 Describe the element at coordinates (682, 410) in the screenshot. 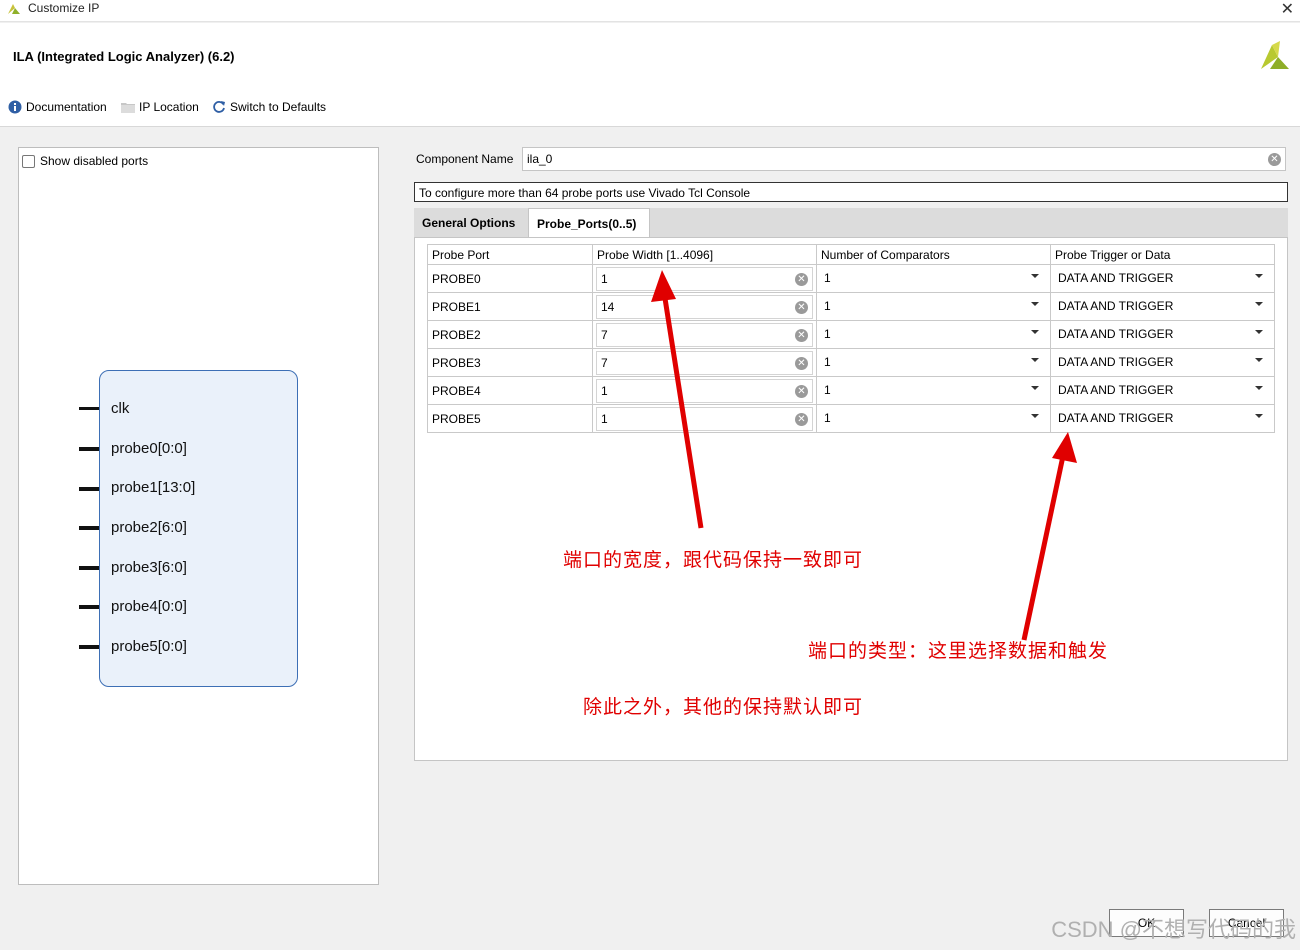

I see `arrow-to-width-column` at that location.